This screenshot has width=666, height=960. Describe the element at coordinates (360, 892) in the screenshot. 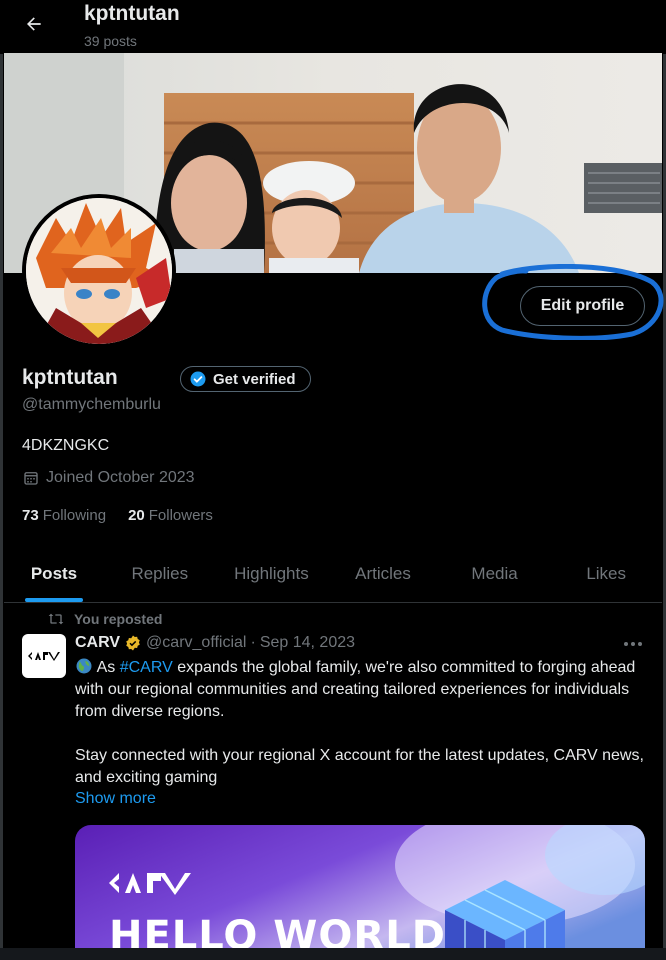

I see `tweet-media: HELLO WORLD` at that location.